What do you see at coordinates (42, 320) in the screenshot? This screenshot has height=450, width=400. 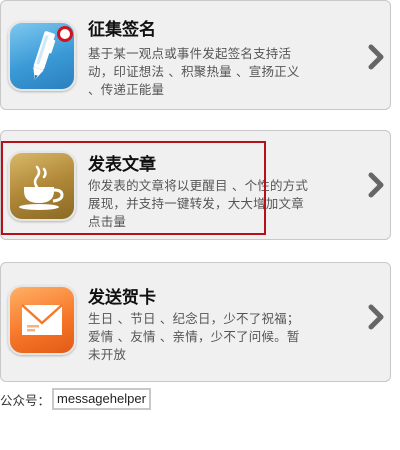 I see `envelope-icon` at bounding box center [42, 320].